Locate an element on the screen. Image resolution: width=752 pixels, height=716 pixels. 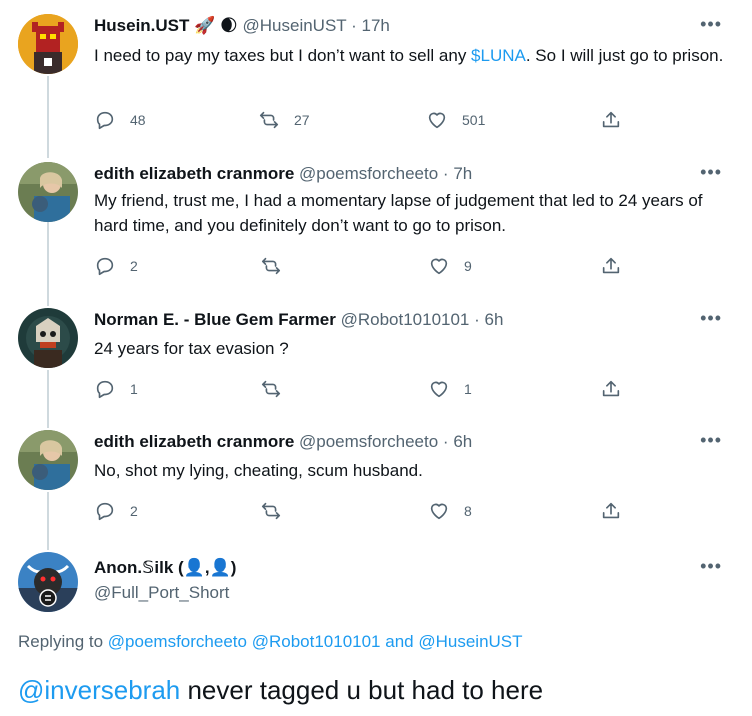
like-count: 1 is located at coordinates (468, 389).